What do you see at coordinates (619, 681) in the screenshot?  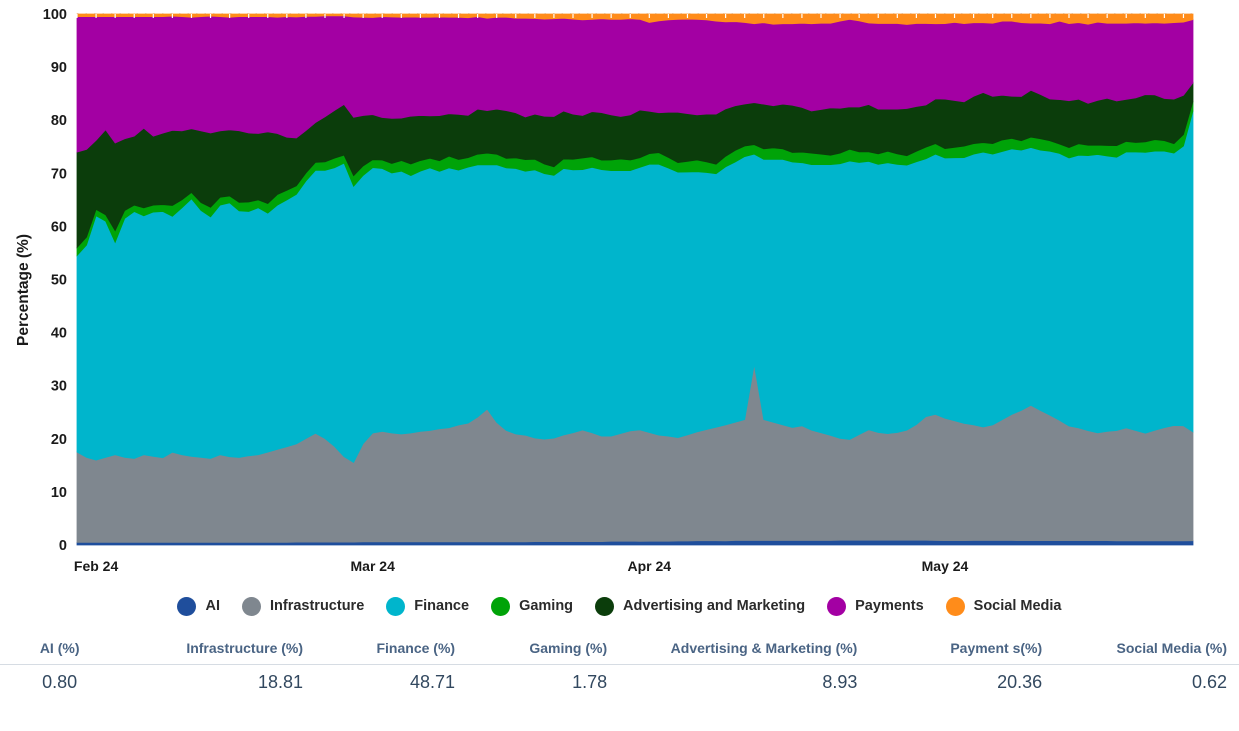 I see `summary-table-row: 0.80 18.81 48.71 1.78 8.93 20.36 0.62` at bounding box center [619, 681].